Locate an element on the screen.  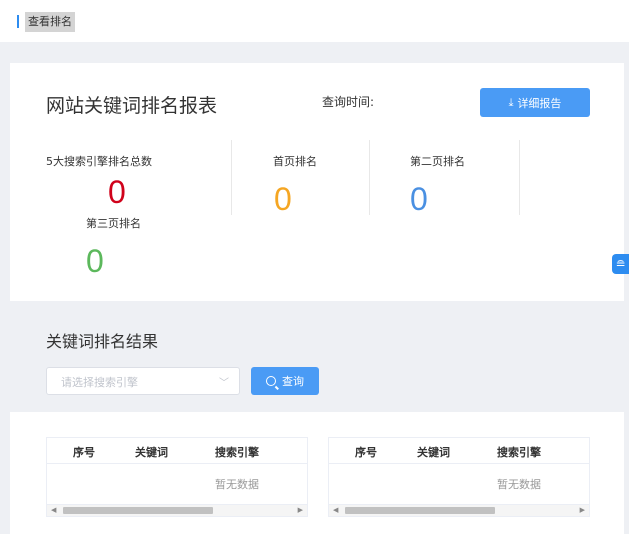
search-engine-select: 请选择搜索引擎 ﹀ is located at coordinates (143, 381).